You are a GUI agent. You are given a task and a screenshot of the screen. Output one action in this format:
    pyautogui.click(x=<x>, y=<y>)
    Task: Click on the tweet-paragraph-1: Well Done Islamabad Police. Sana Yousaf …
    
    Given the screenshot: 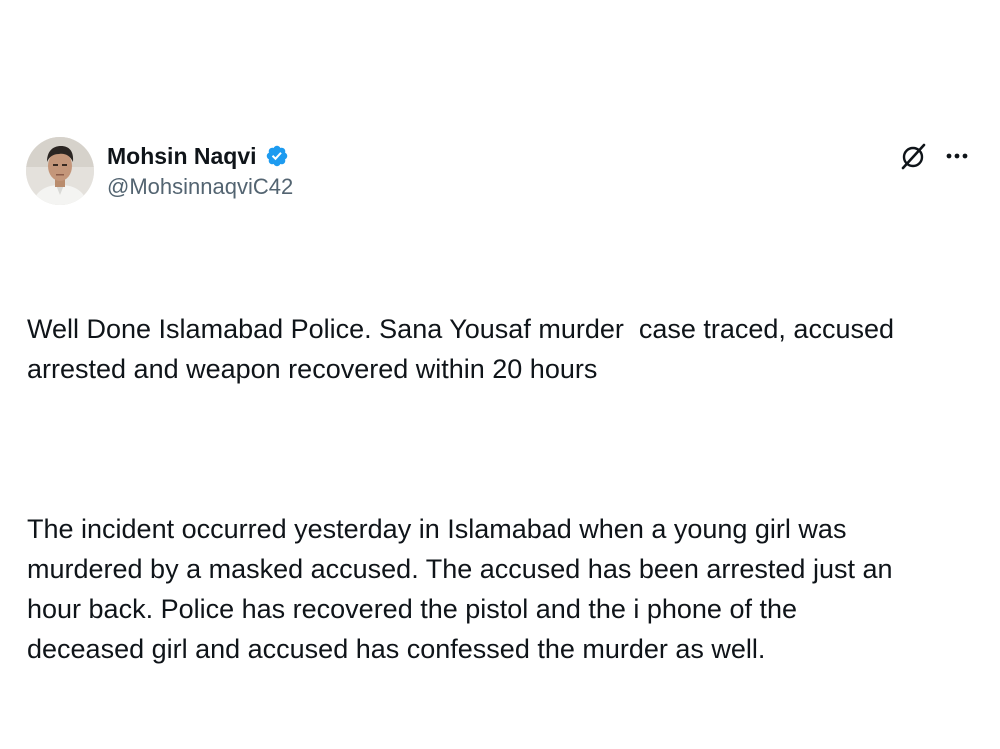 What is the action you would take?
    pyautogui.click(x=460, y=349)
    